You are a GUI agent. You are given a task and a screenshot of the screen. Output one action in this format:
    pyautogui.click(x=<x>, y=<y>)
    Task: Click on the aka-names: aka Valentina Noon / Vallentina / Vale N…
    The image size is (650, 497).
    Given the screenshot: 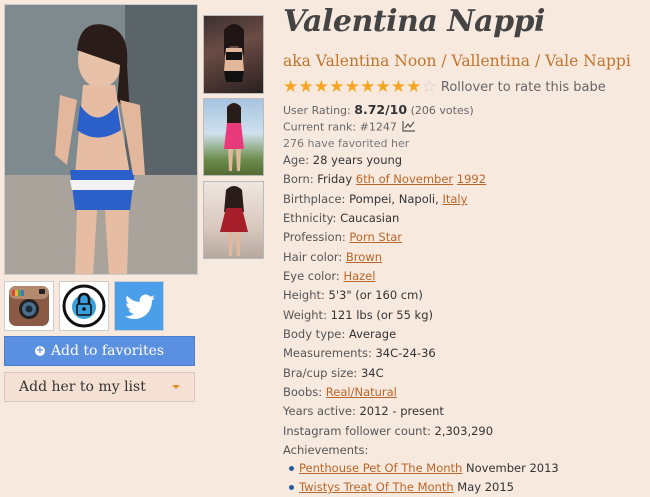 What is the action you would take?
    pyautogui.click(x=457, y=61)
    